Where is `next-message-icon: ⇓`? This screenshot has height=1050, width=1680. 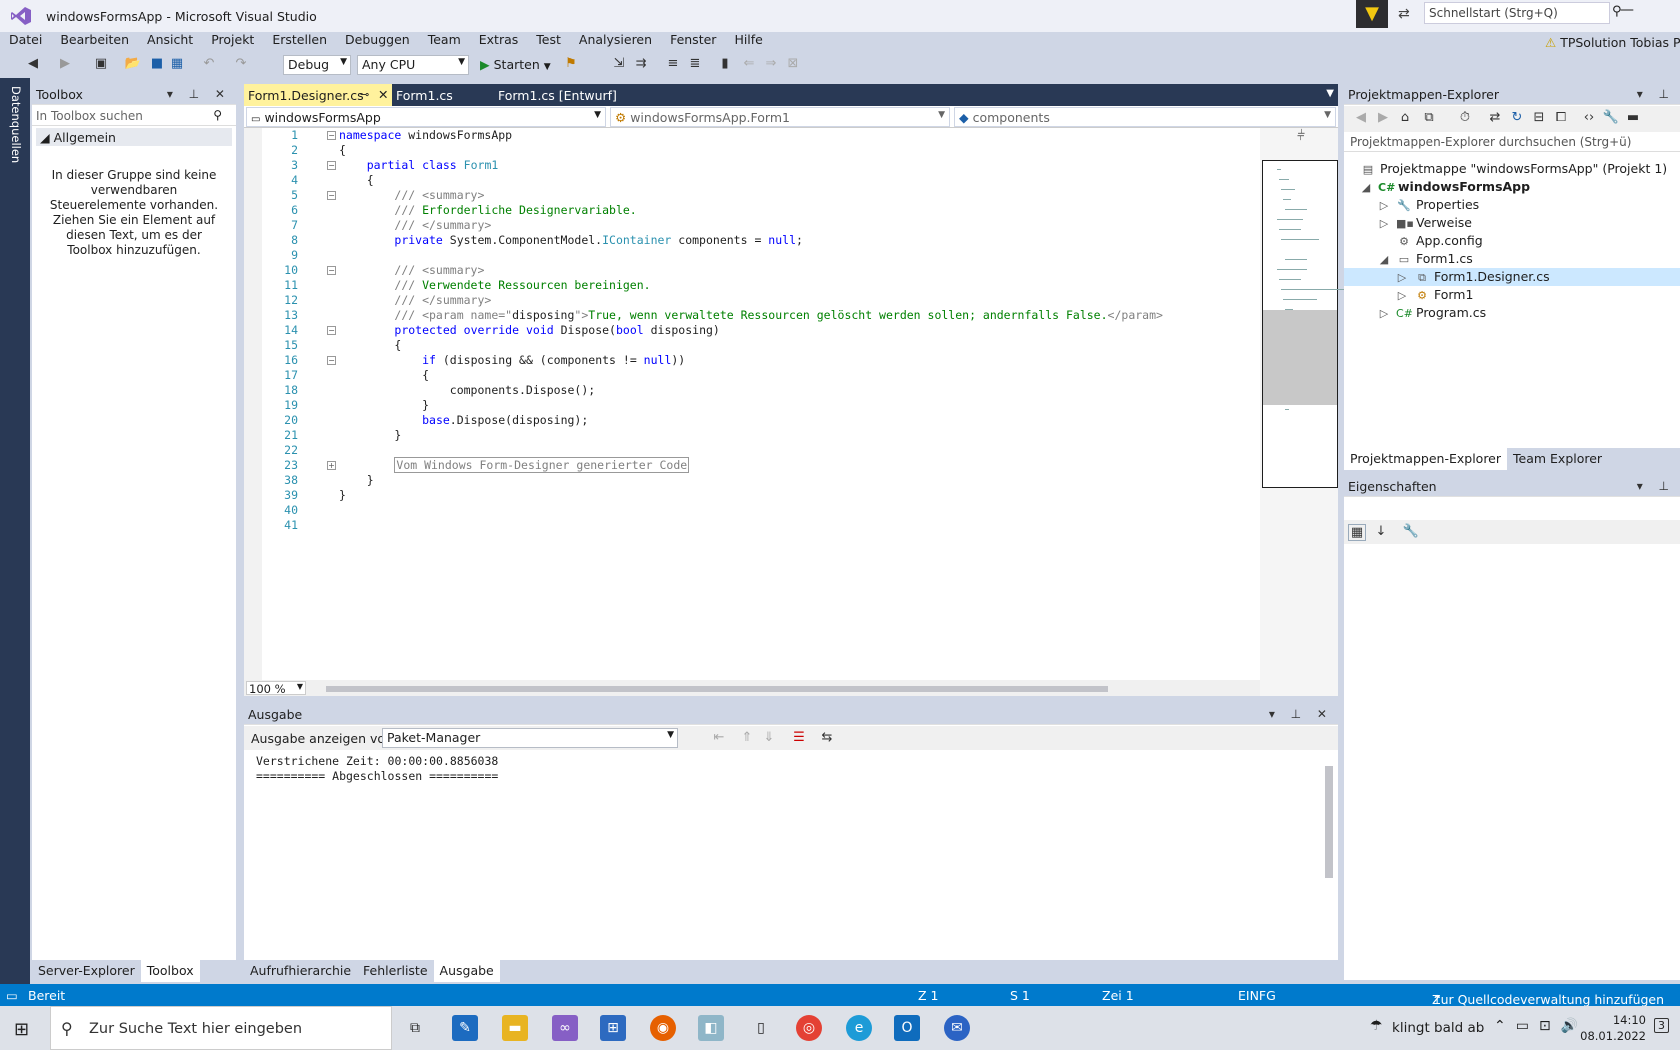
next-message-icon: ⇓ is located at coordinates (769, 737).